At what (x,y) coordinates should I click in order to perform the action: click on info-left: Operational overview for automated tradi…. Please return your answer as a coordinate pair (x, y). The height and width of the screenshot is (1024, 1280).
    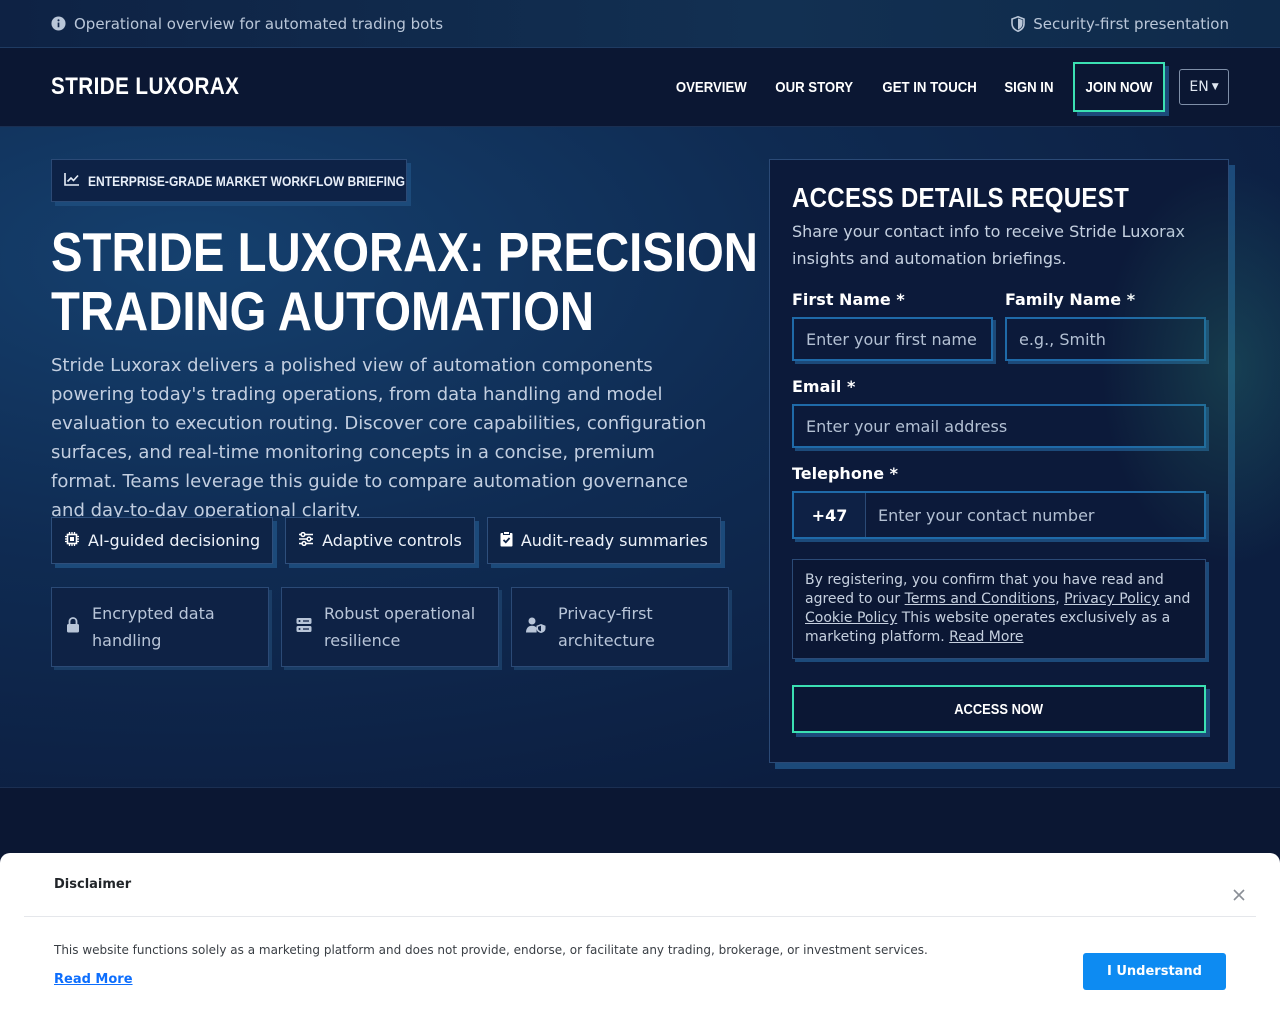
    Looking at the image, I should click on (247, 24).